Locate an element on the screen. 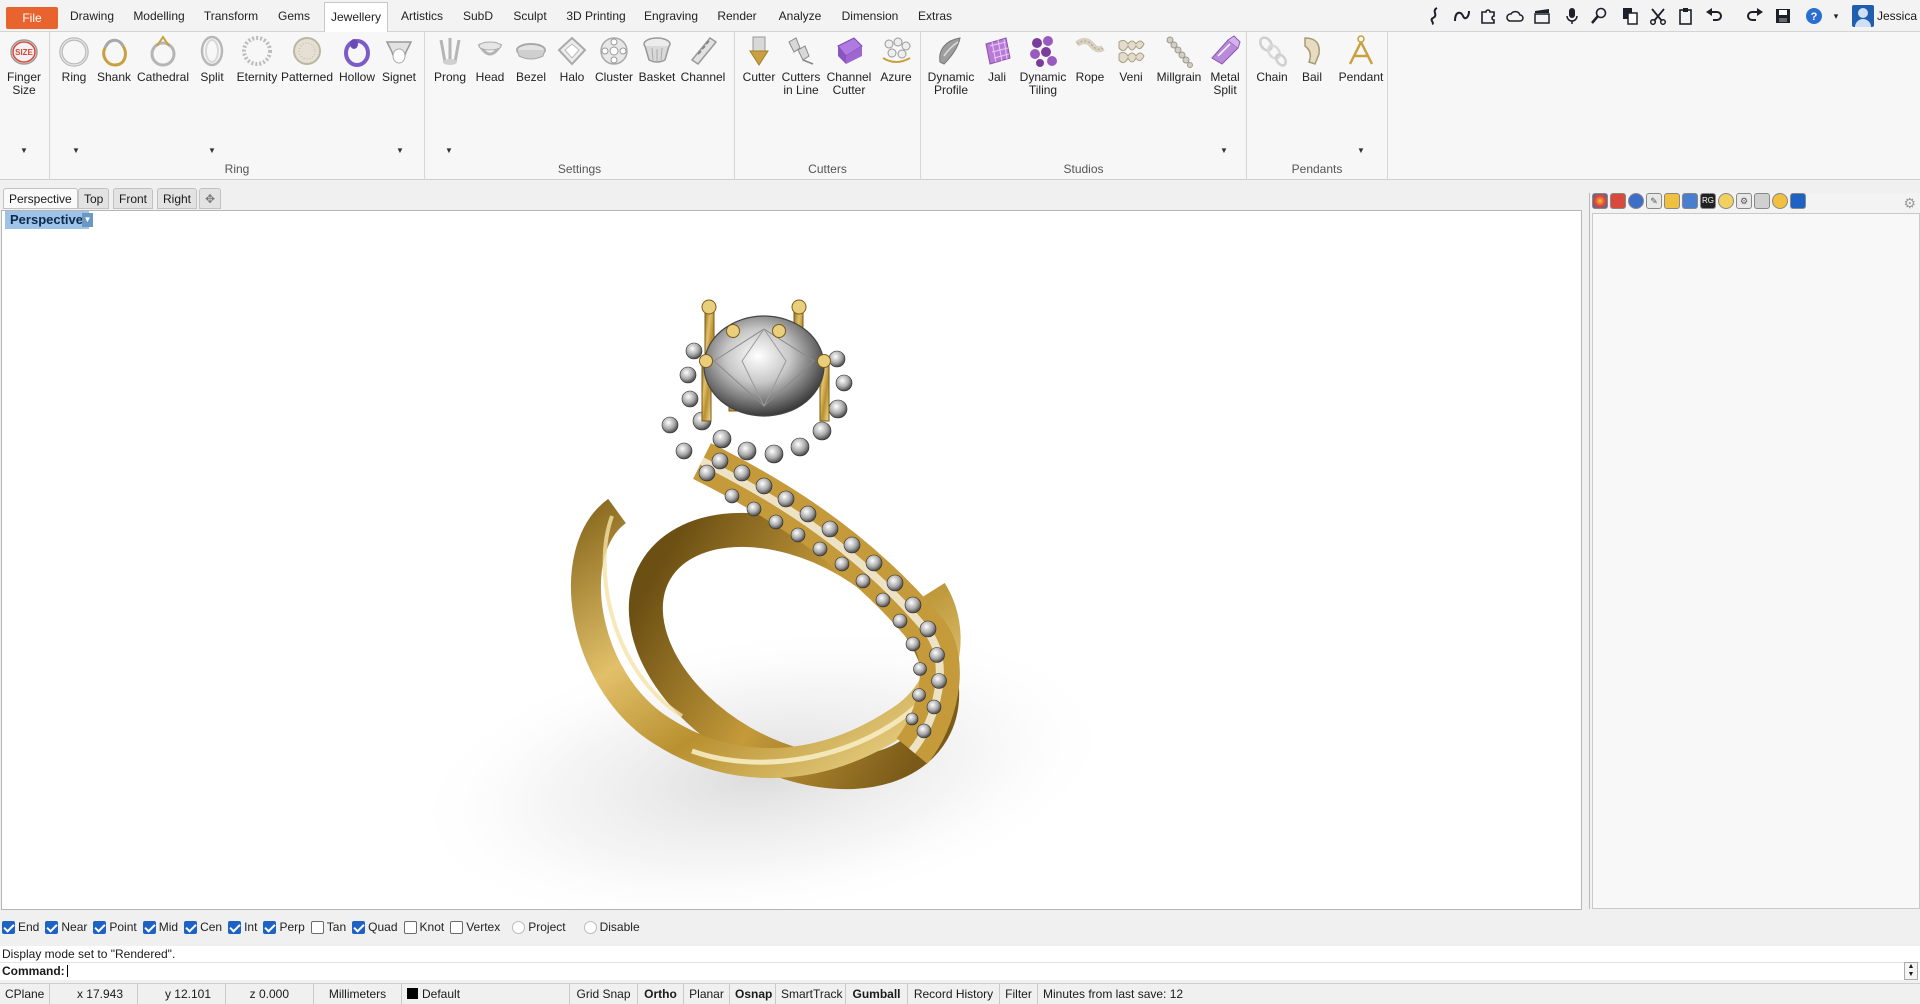  clapper-icon is located at coordinates (1542, 16).